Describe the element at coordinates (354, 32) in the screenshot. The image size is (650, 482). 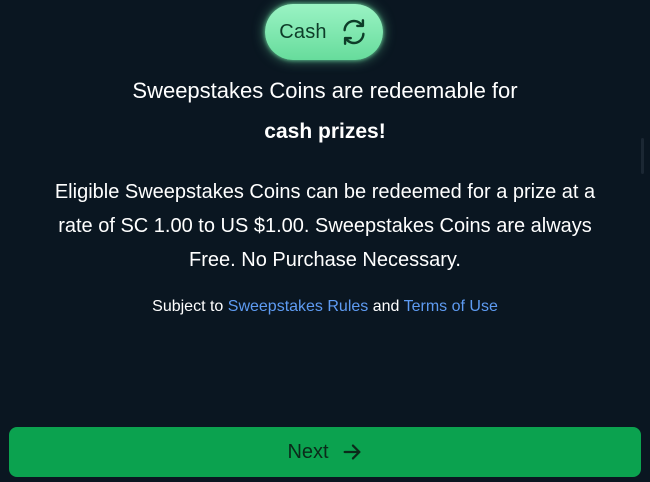
I see `refresh-icon` at that location.